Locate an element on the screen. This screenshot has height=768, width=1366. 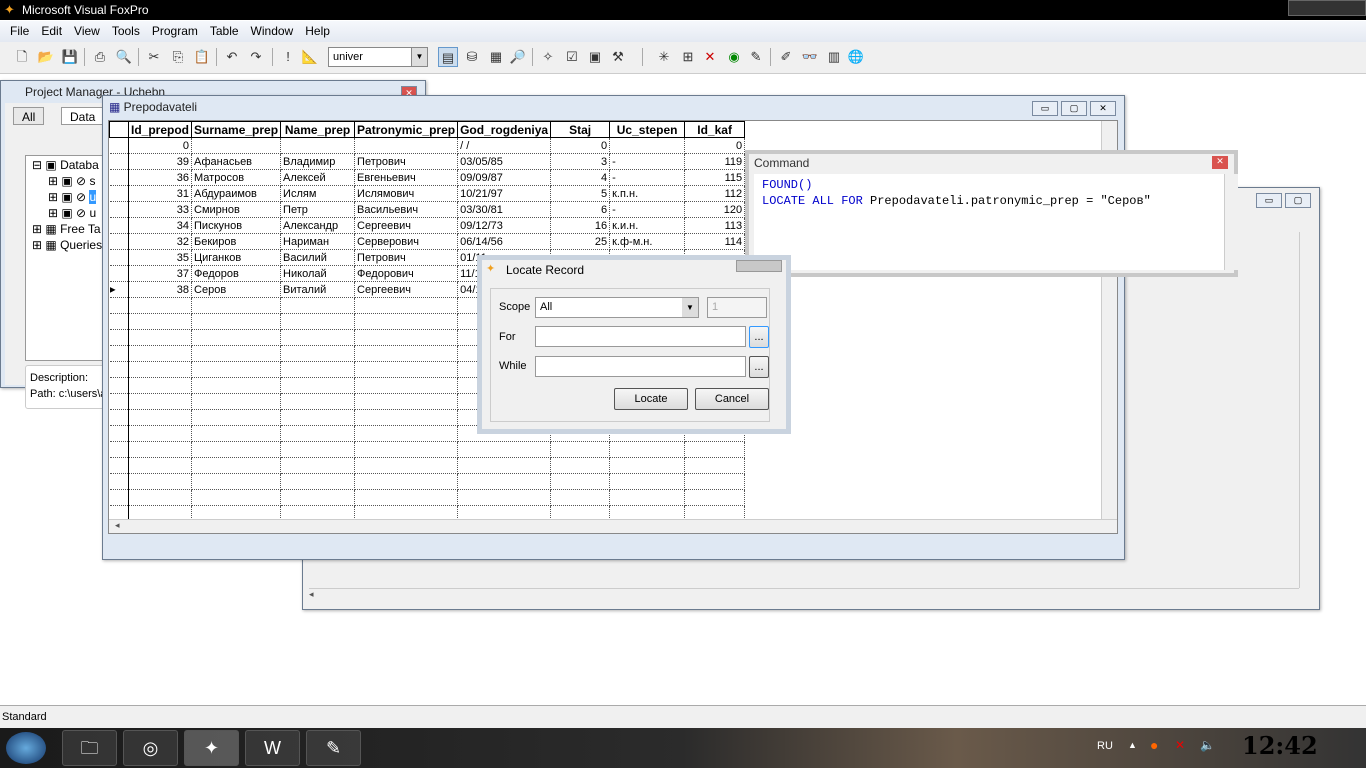
volume-icon: 🔈 is located at coordinates (1207, 745).